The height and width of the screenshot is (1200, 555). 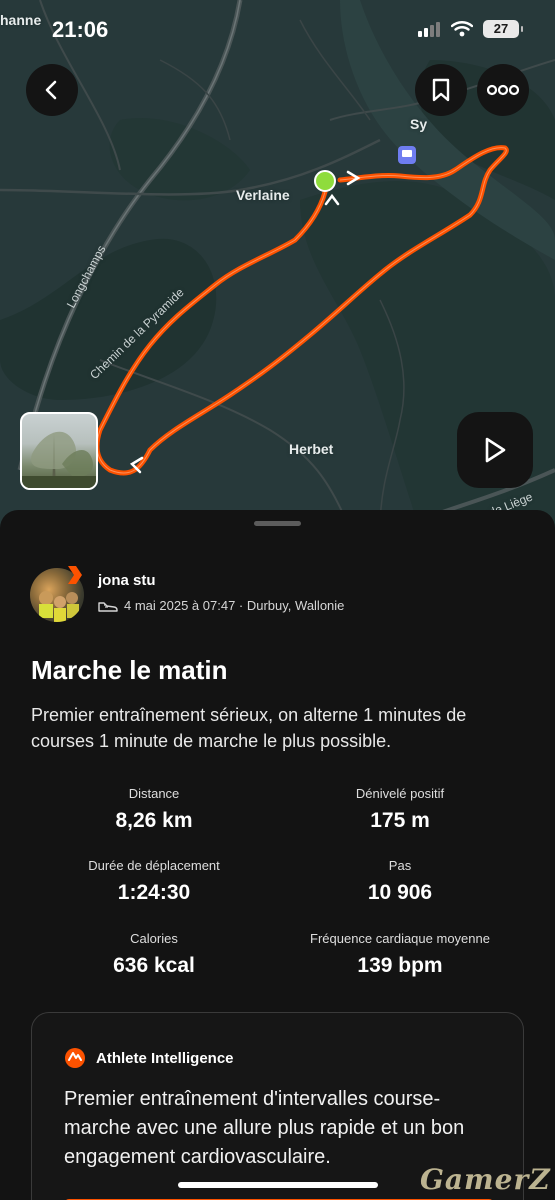 What do you see at coordinates (278, 1185) in the screenshot?
I see `home-indicator` at bounding box center [278, 1185].